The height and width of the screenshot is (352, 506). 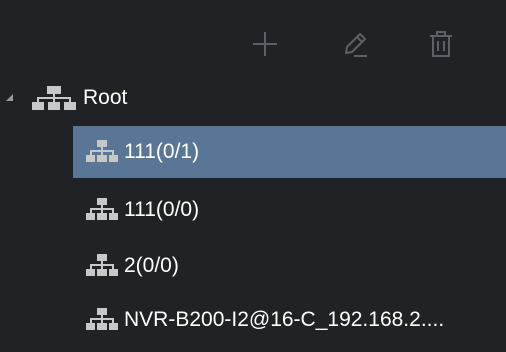 I want to click on add-button, so click(x=265, y=44).